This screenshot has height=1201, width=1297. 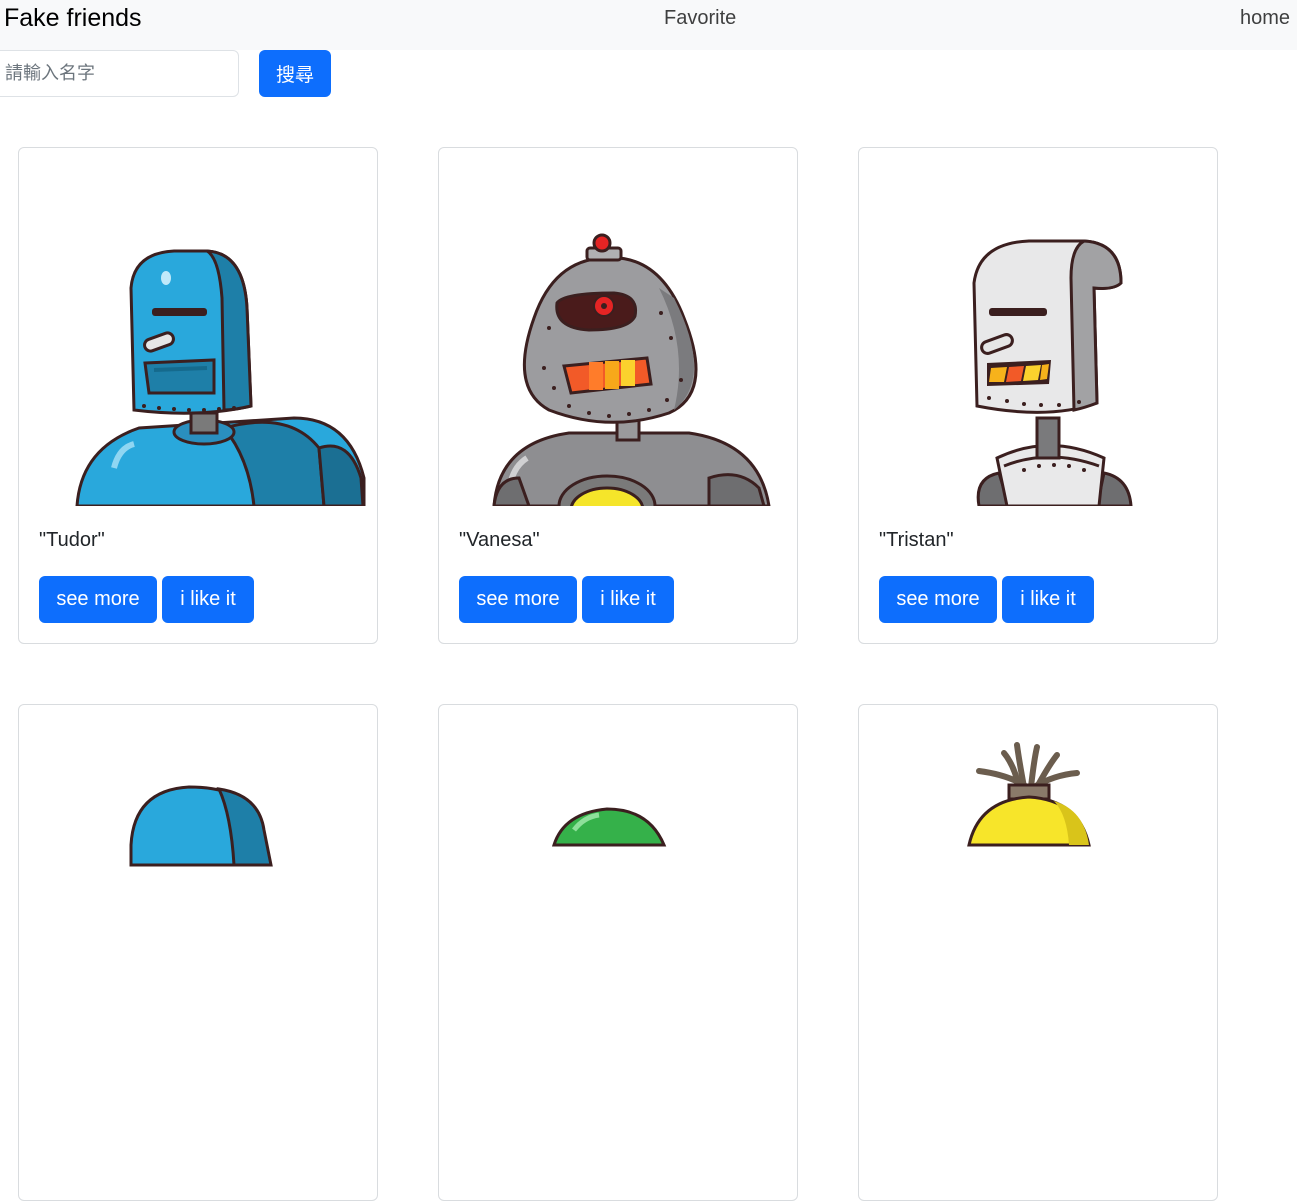 I want to click on top-navbar: Fake friends Favorite home, so click(x=648, y=25).